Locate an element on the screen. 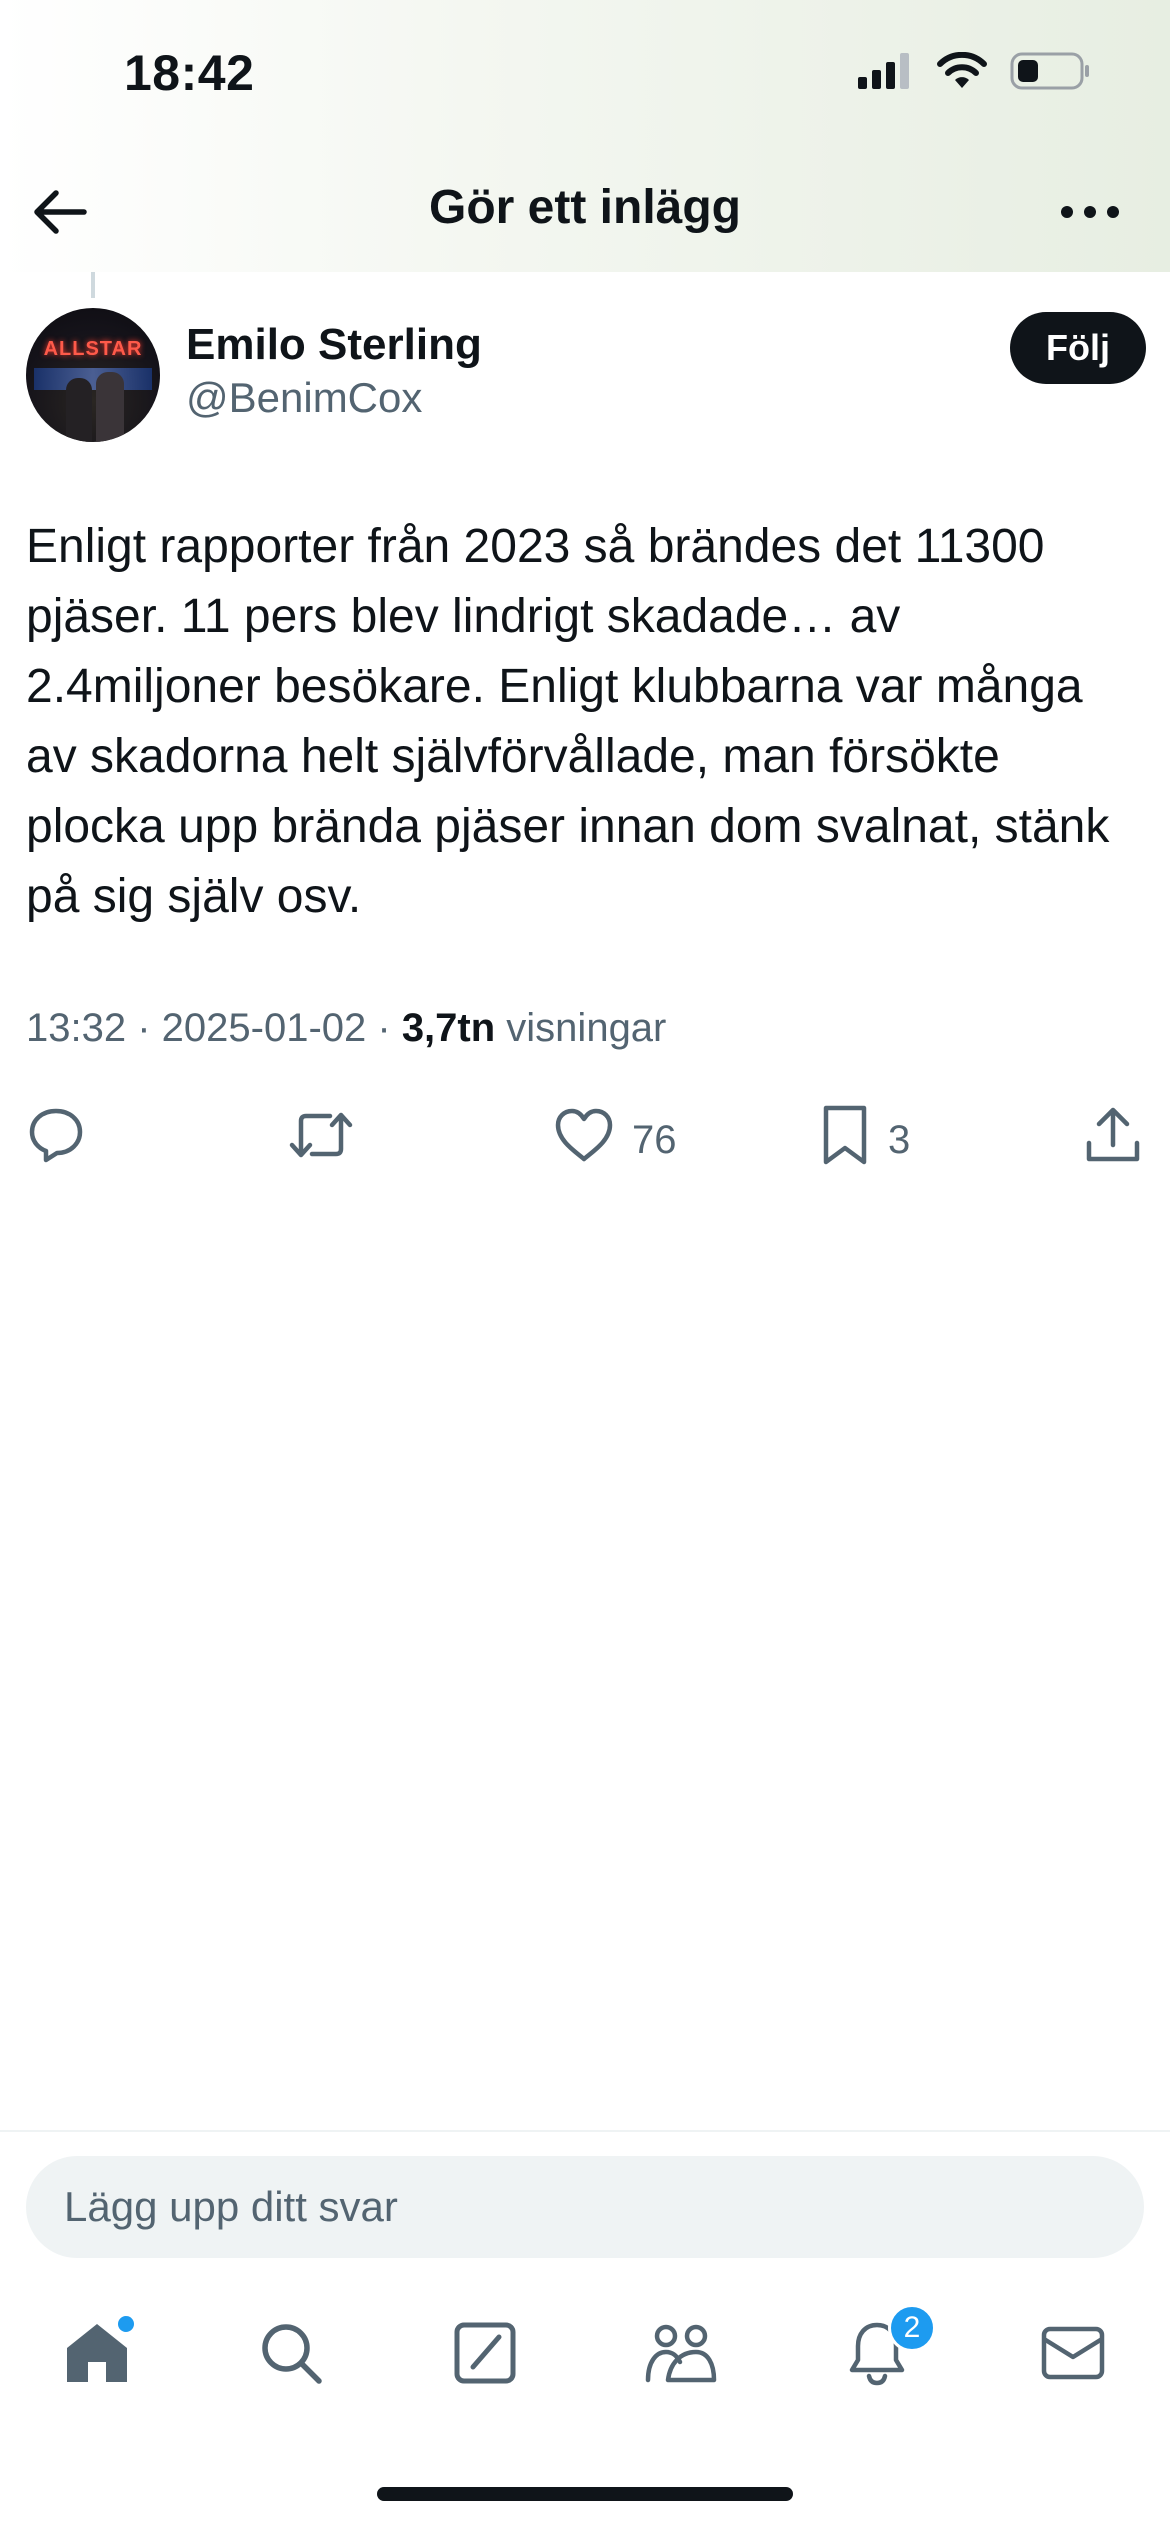  status-icons is located at coordinates (974, 73).